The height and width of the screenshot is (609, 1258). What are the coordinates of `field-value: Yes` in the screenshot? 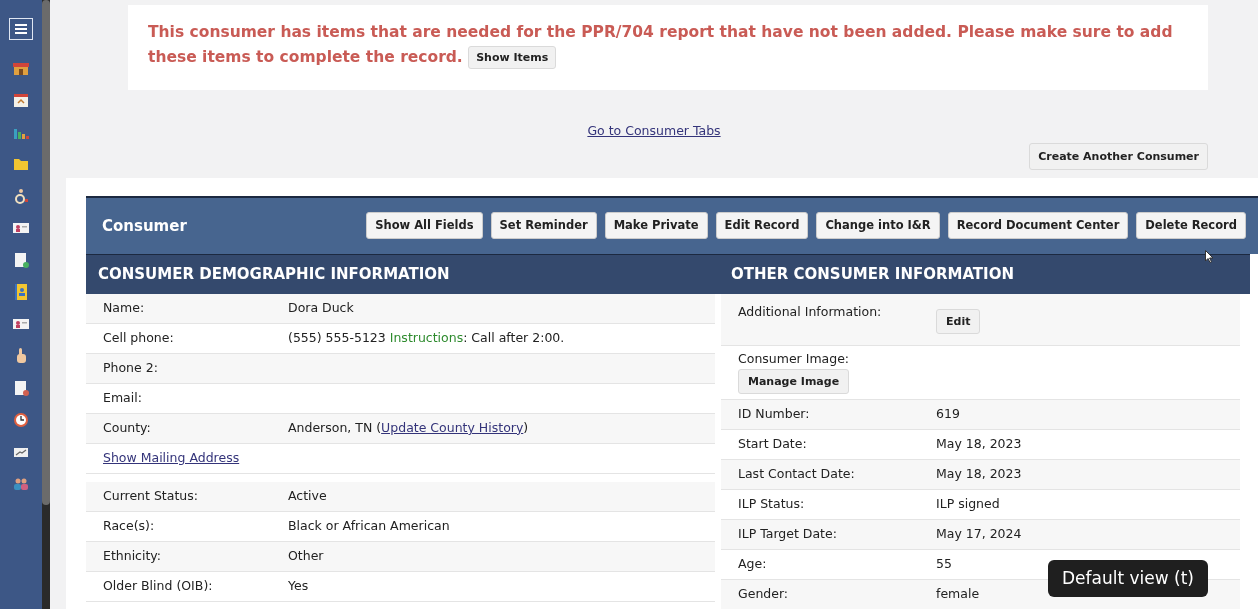 It's located at (298, 585).